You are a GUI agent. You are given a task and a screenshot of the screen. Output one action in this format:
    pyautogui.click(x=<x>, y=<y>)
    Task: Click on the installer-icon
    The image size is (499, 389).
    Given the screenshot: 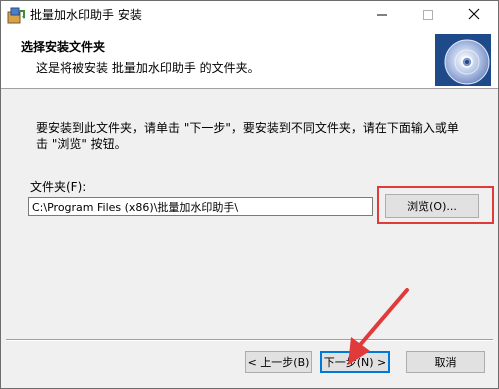 What is the action you would take?
    pyautogui.click(x=16, y=15)
    